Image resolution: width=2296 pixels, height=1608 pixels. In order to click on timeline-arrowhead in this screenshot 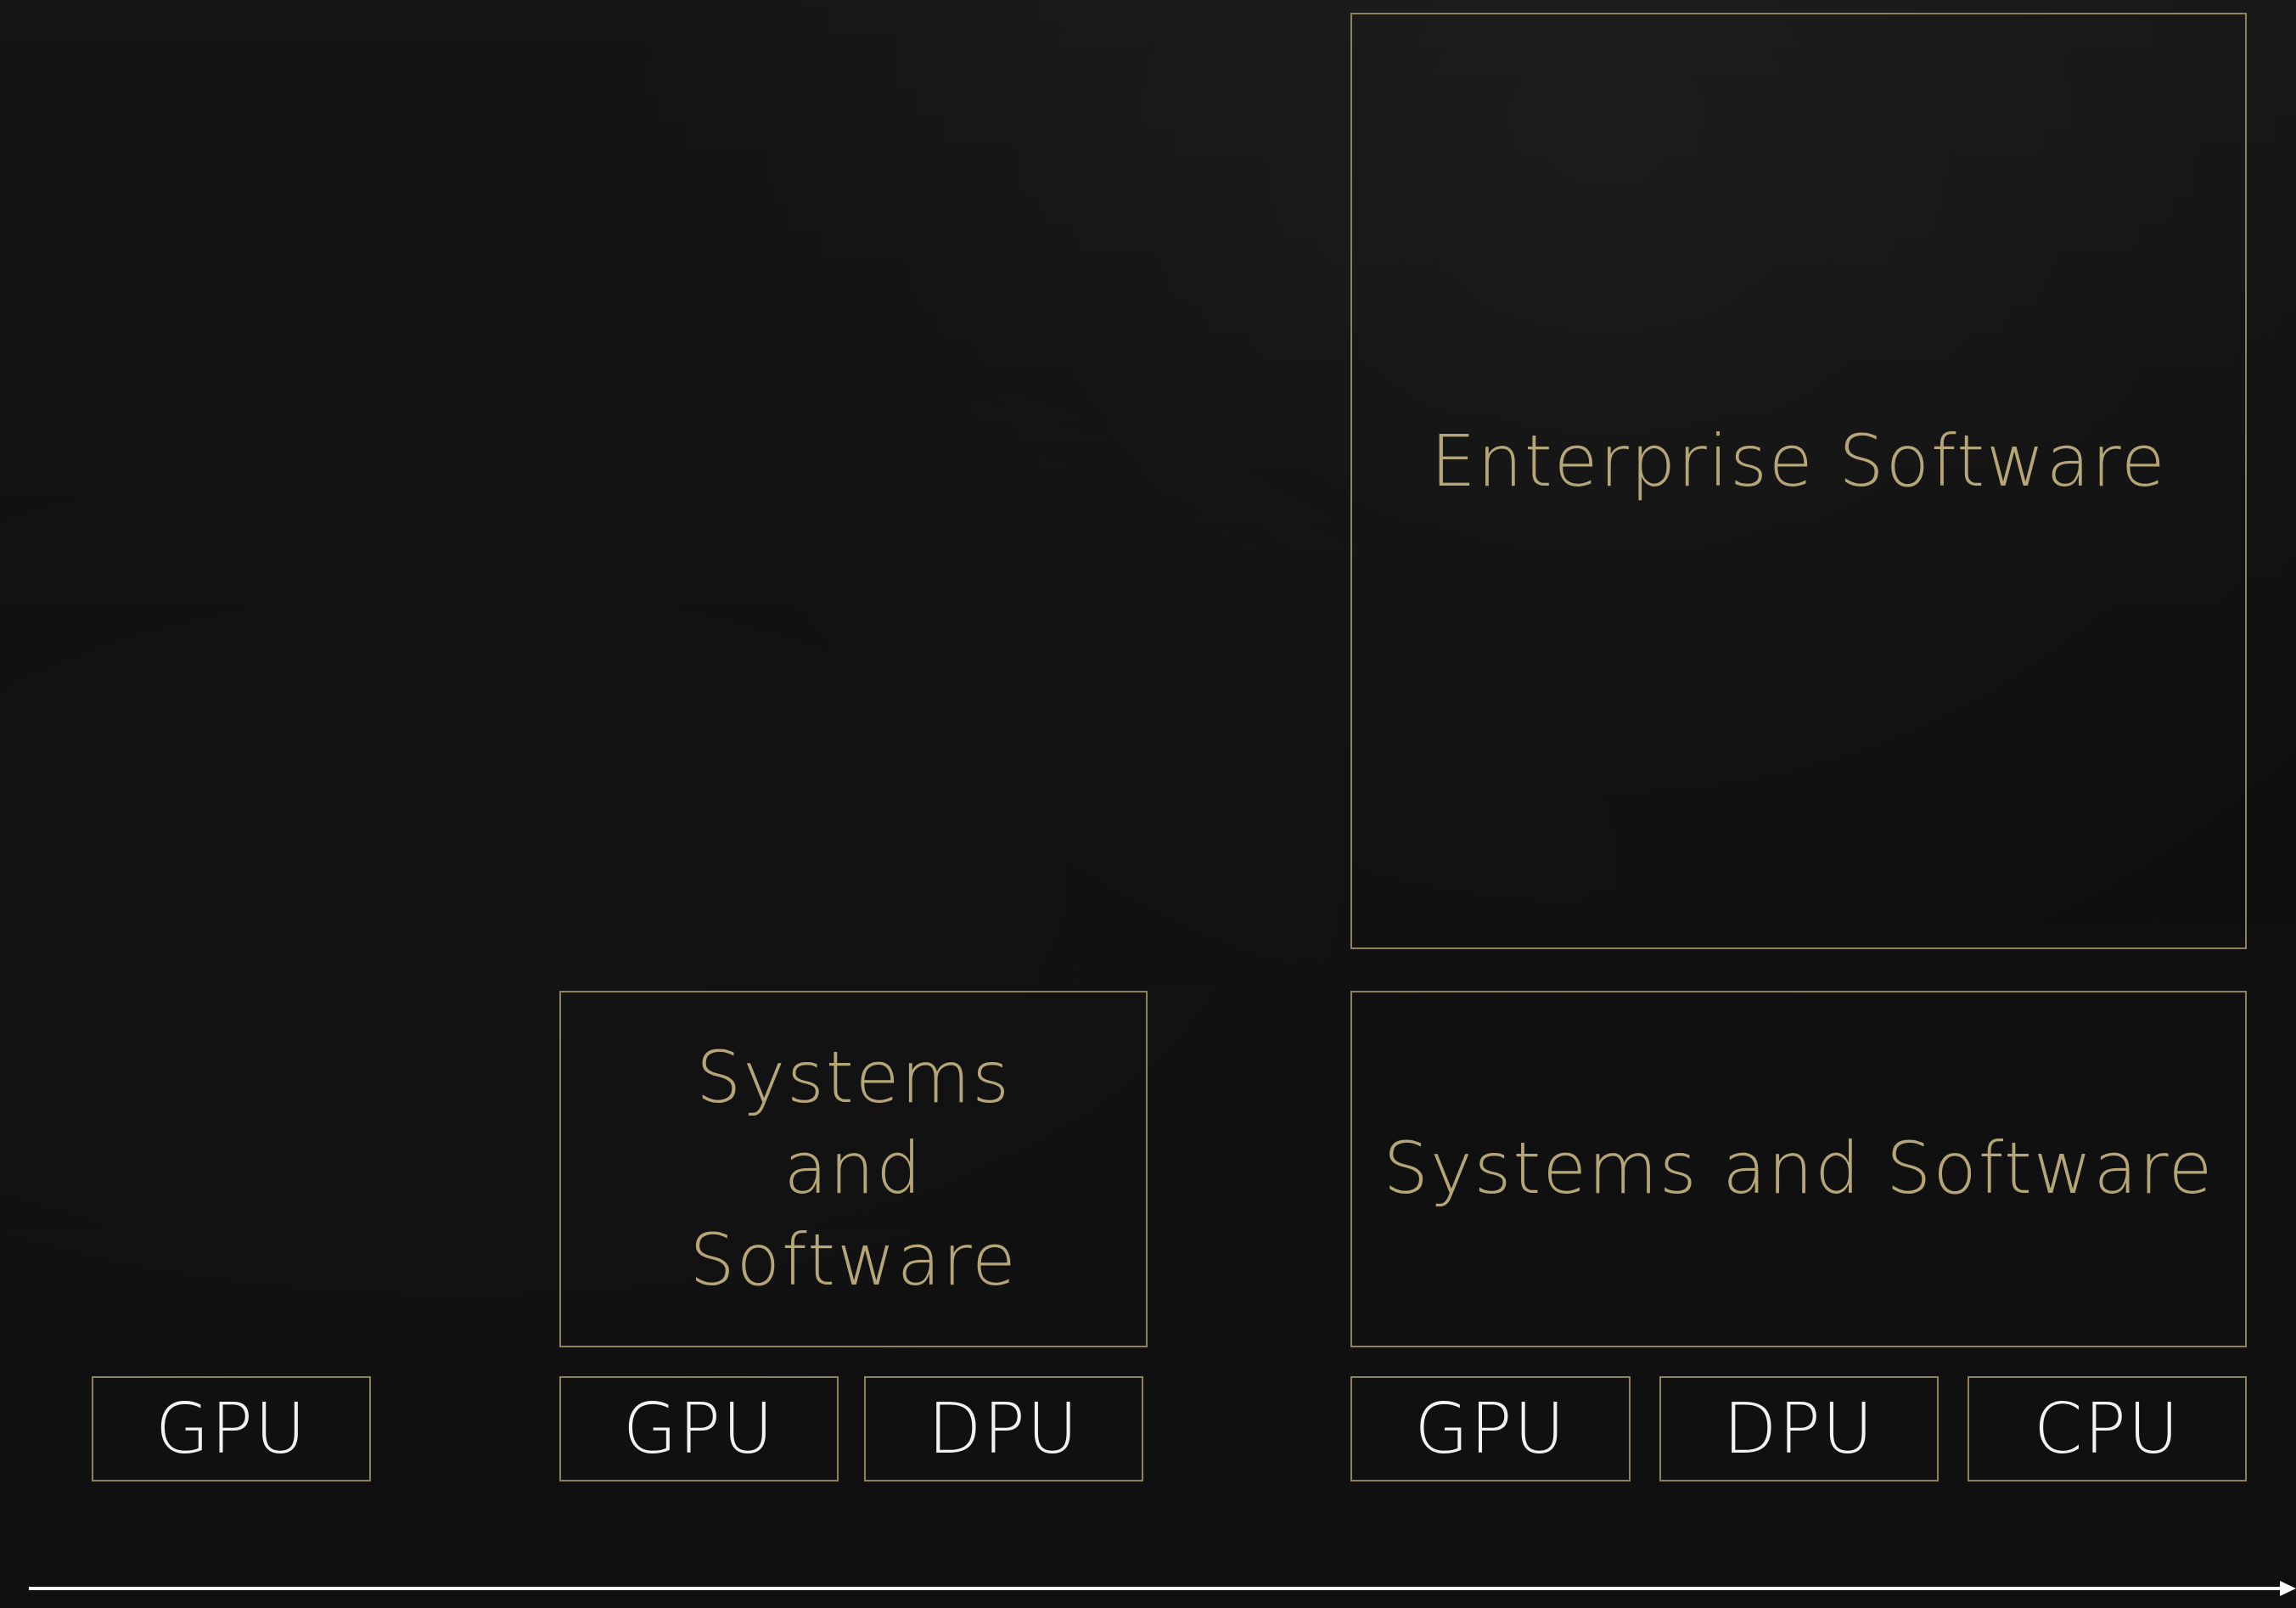, I will do `click(2288, 1588)`.